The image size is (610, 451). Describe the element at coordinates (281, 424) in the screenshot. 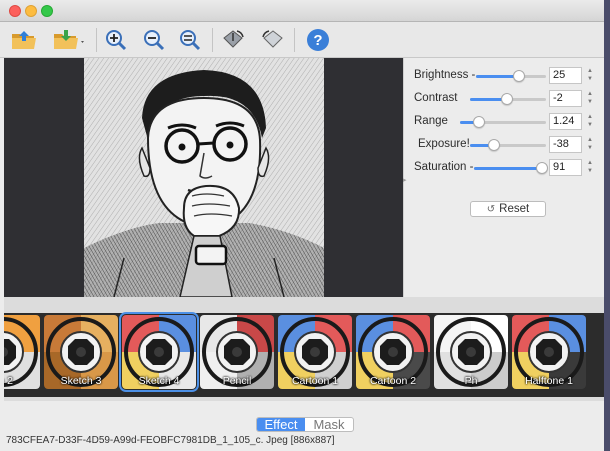

I see `tab-effect: Effect` at that location.